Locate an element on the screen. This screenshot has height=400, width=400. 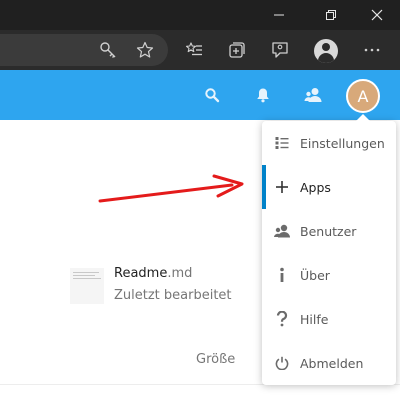
file-name: Readme.md is located at coordinates (153, 273).